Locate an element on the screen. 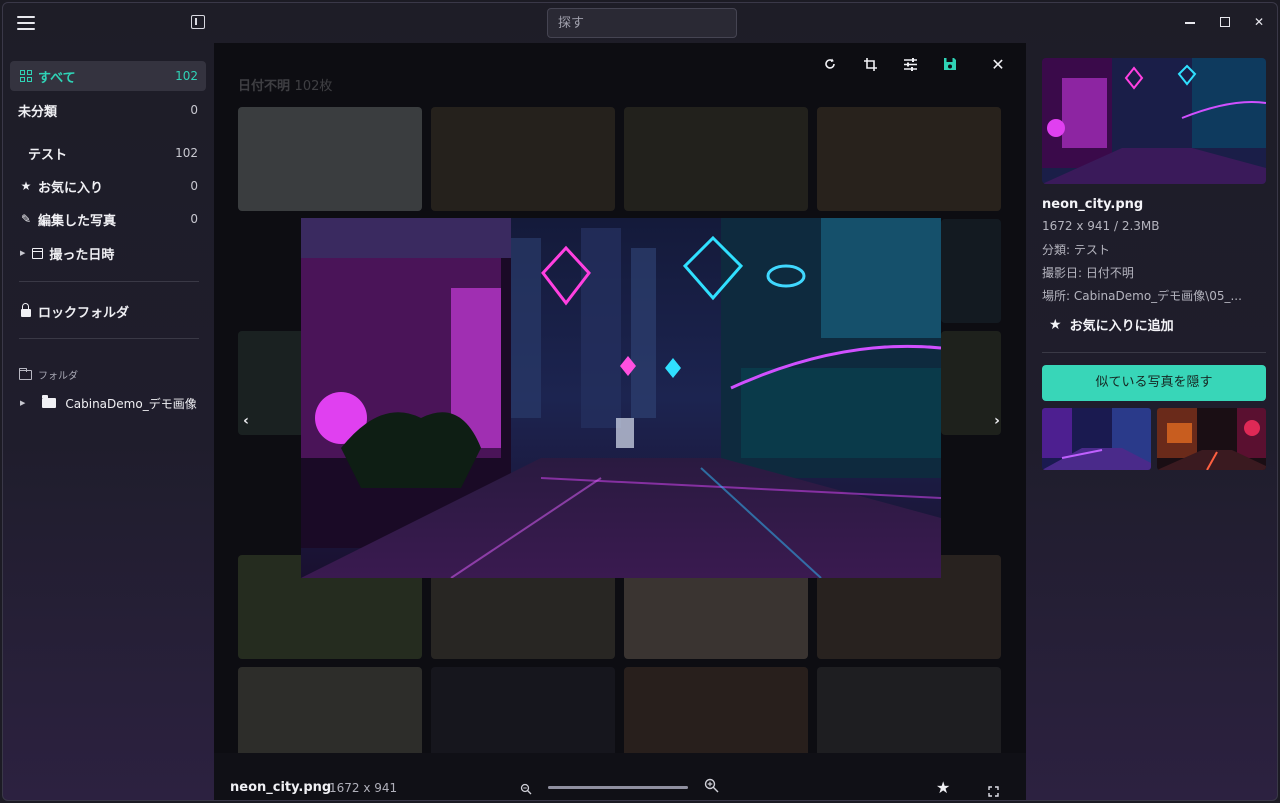  zoom-out-icon is located at coordinates (527, 787).